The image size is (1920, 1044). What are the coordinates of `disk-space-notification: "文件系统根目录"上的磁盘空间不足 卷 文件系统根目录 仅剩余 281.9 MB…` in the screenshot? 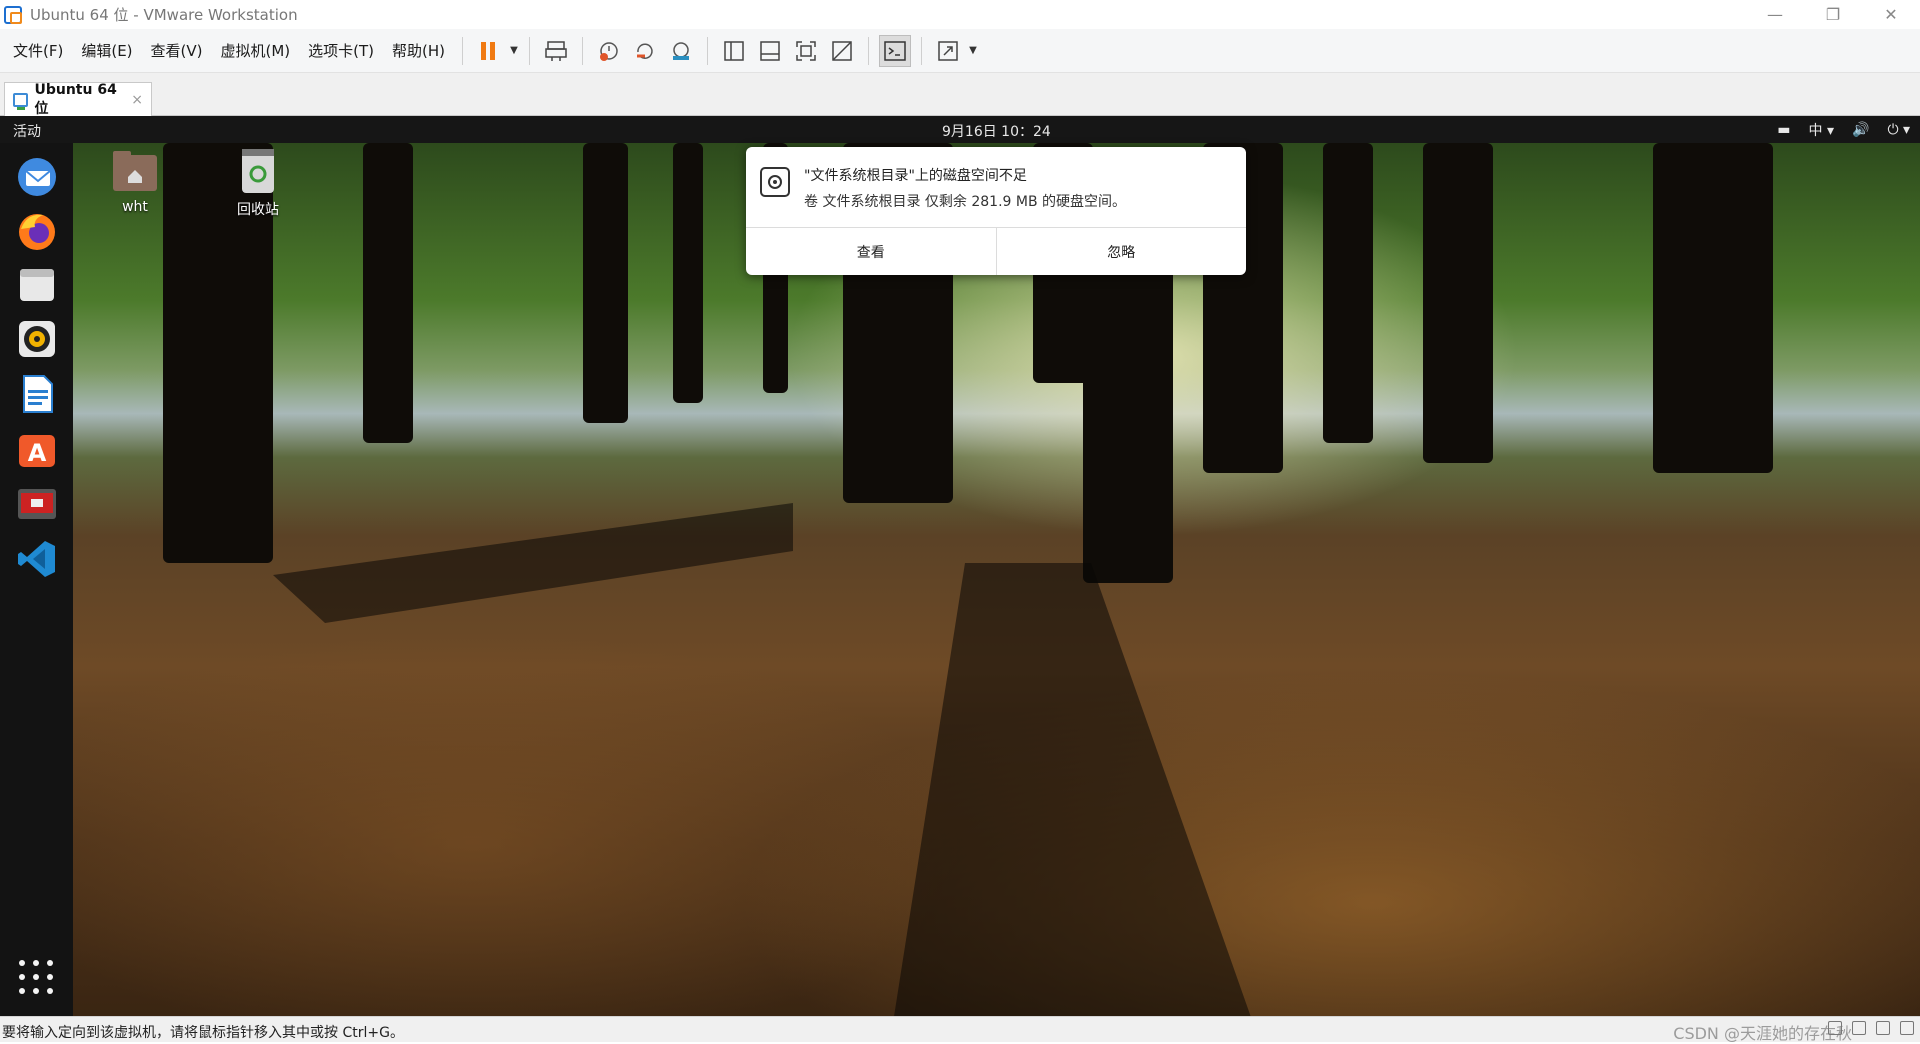 It's located at (996, 211).